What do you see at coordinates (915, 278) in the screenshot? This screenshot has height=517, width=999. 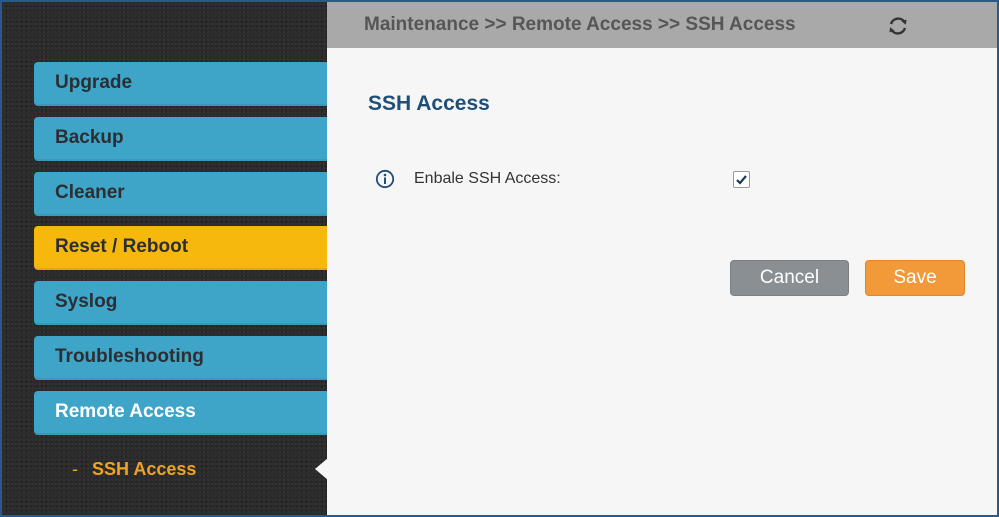 I see `save-button: Save` at bounding box center [915, 278].